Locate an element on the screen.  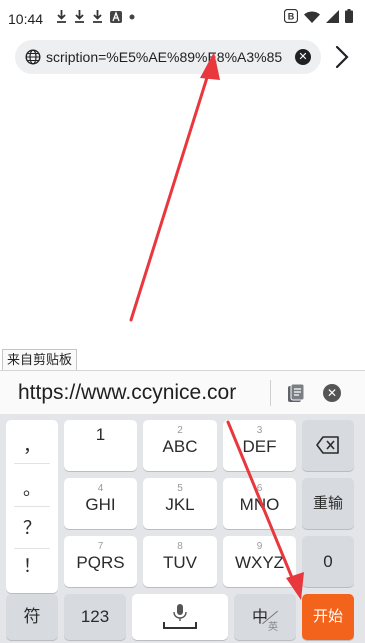
url-text: scription=%E5%AE%89%E8%A3%85 is located at coordinates (170, 57).